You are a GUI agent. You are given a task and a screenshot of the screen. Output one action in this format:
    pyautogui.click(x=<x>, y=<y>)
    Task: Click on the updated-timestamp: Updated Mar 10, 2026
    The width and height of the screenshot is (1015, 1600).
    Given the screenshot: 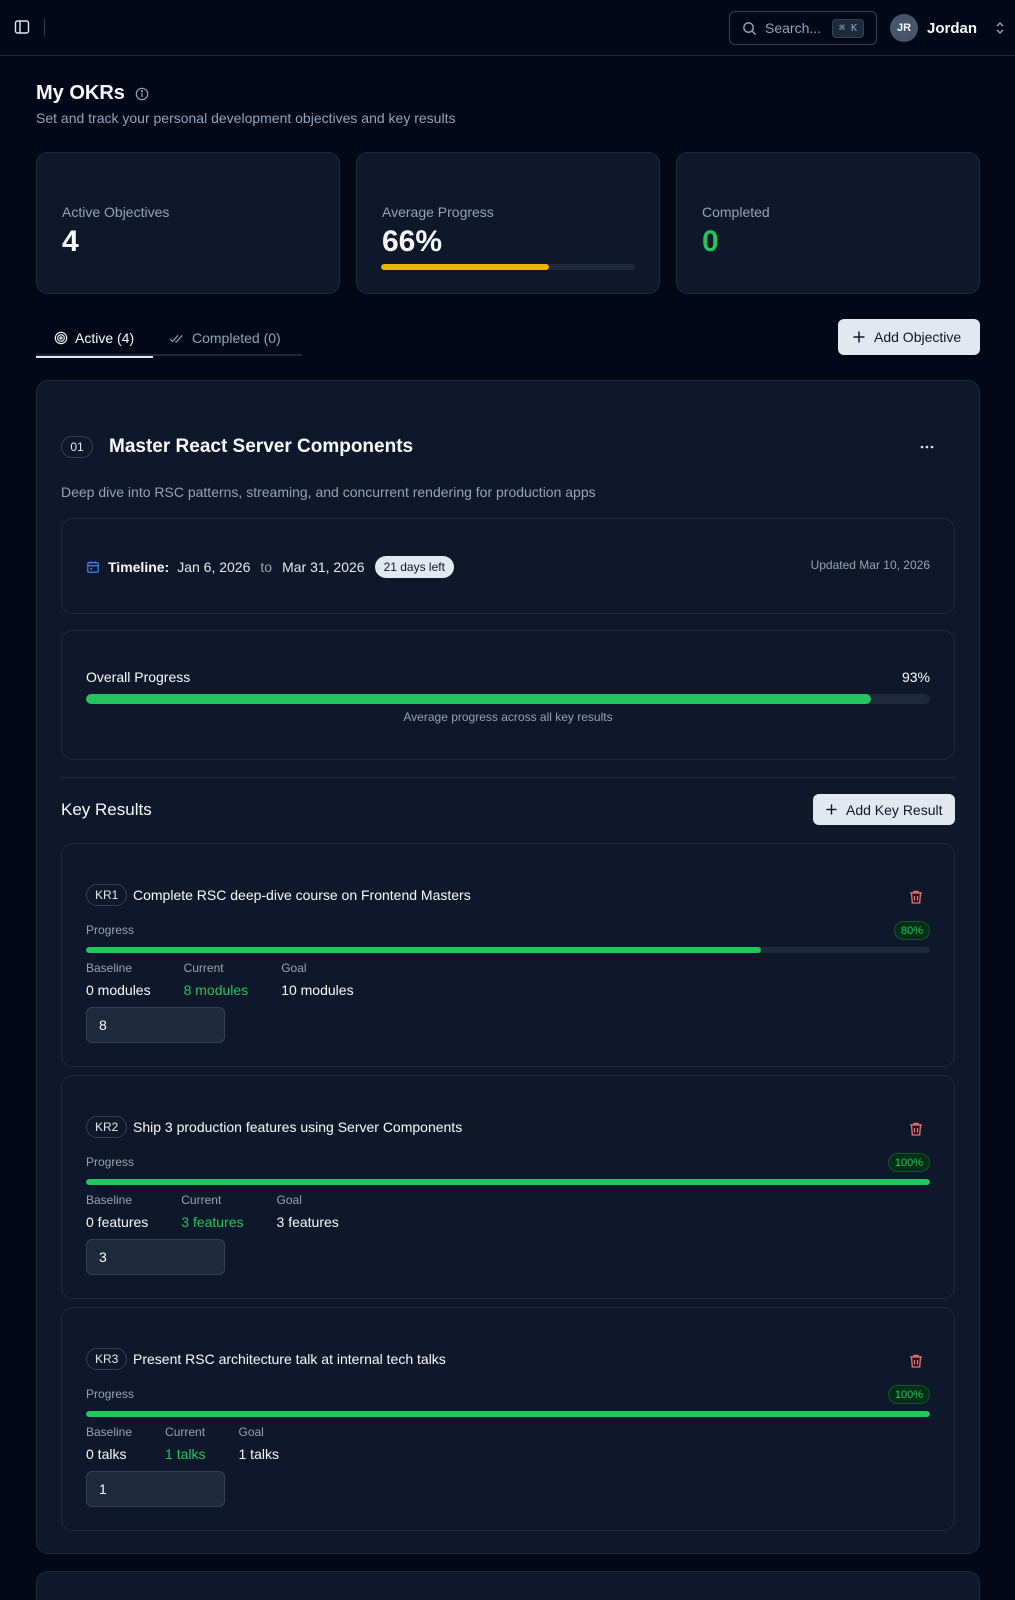 What is the action you would take?
    pyautogui.click(x=870, y=565)
    